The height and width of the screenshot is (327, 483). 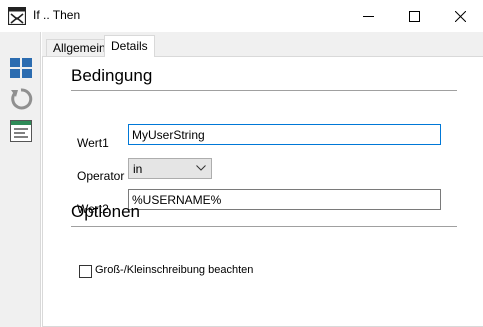 I want to click on operator-label: Operator, so click(x=101, y=176).